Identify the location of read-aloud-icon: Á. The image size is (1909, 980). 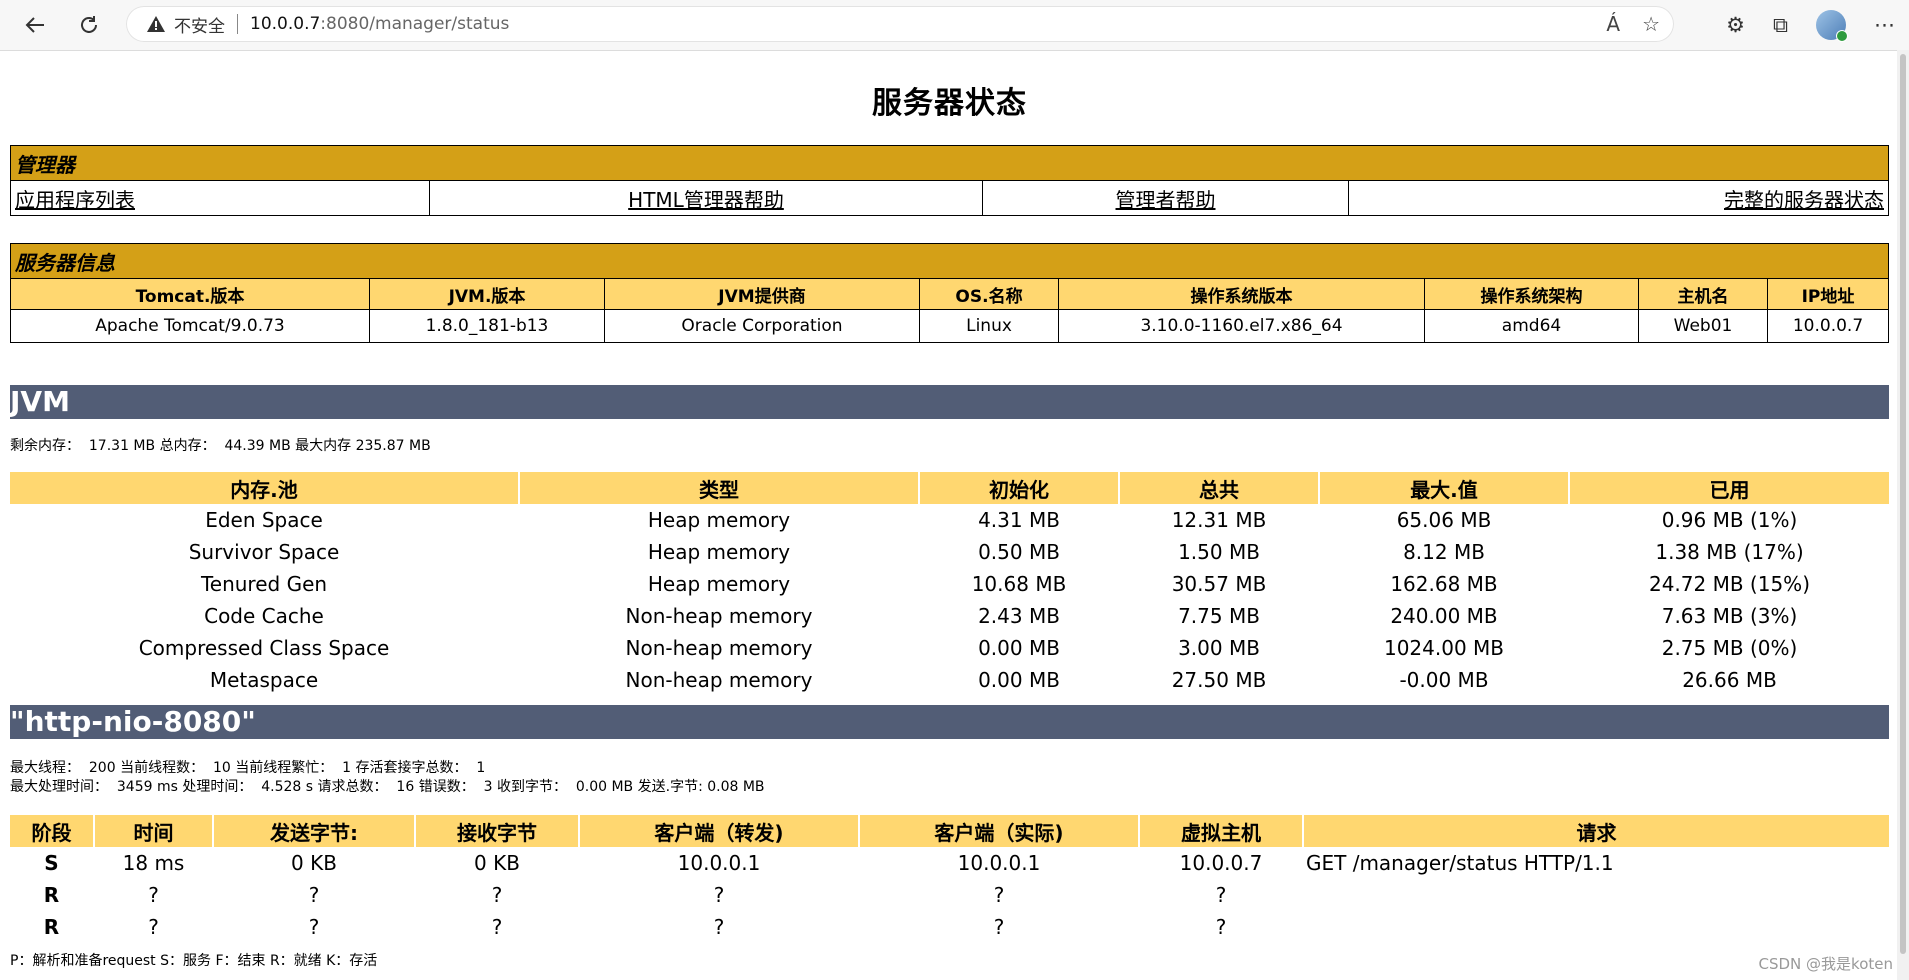
(1613, 24).